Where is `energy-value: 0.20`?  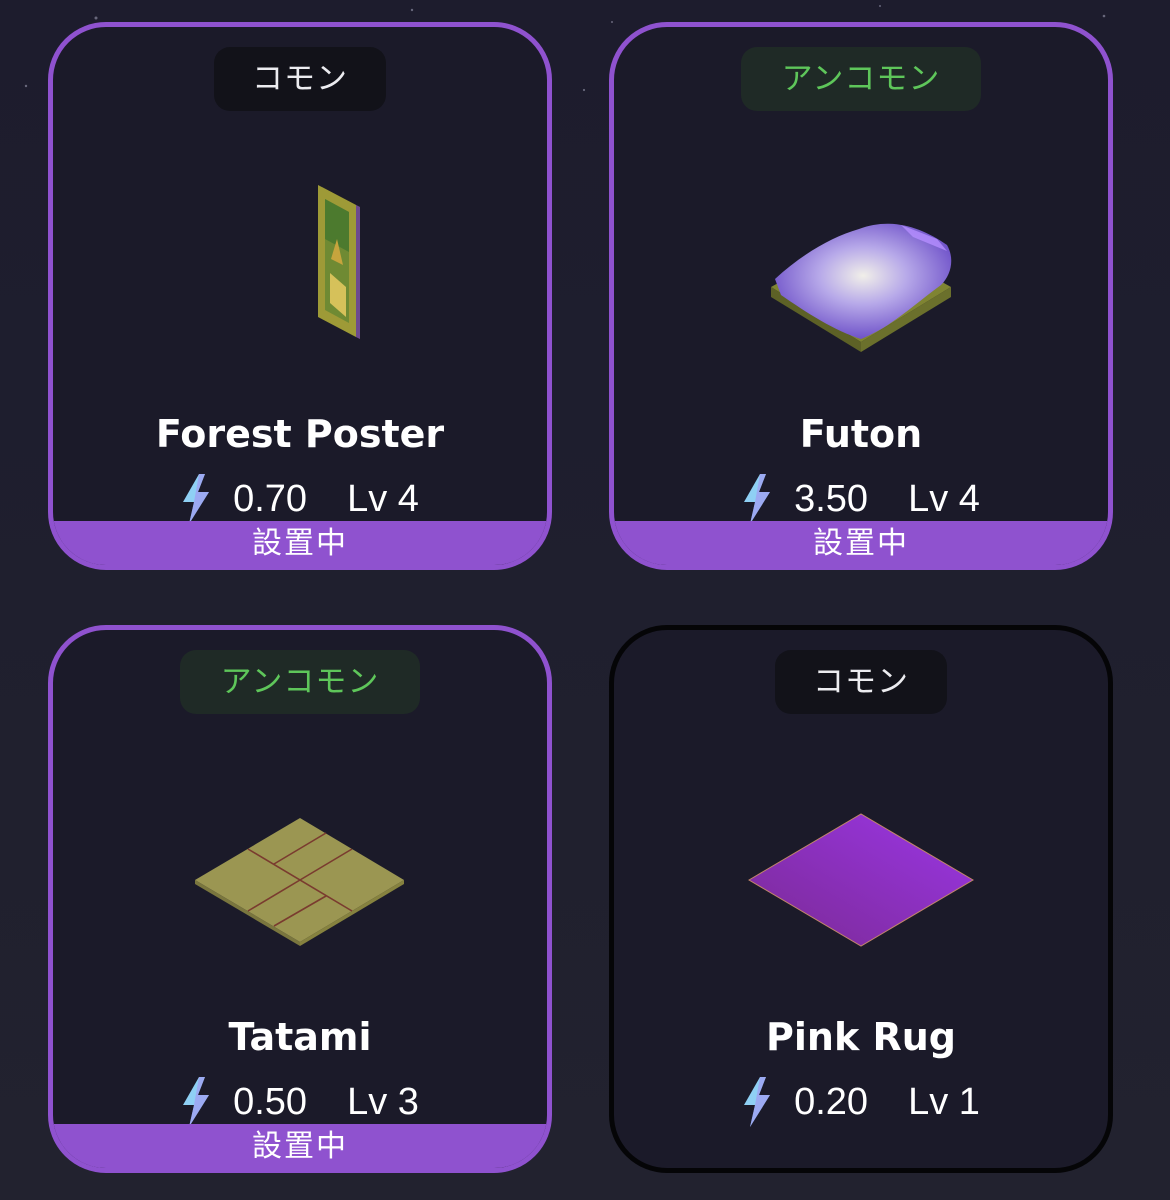
energy-value: 0.20 is located at coordinates (831, 1101).